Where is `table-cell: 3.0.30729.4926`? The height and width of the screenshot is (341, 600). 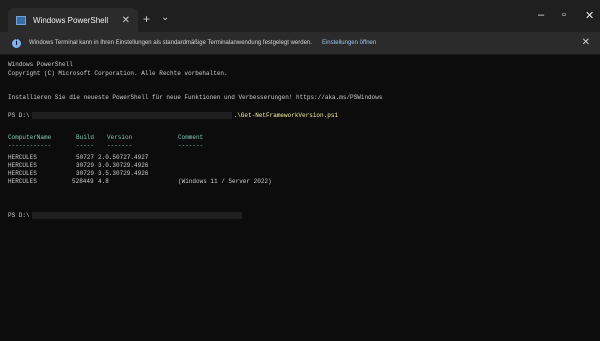
table-cell: 3.0.30729.4926 is located at coordinates (123, 165).